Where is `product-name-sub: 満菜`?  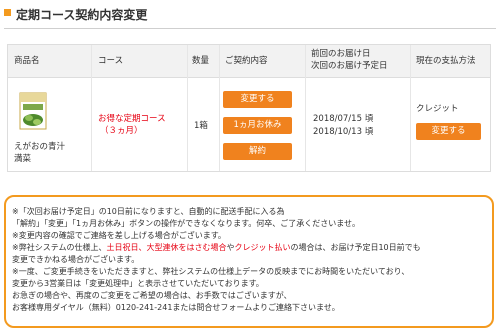 product-name-sub: 満菜 is located at coordinates (23, 159).